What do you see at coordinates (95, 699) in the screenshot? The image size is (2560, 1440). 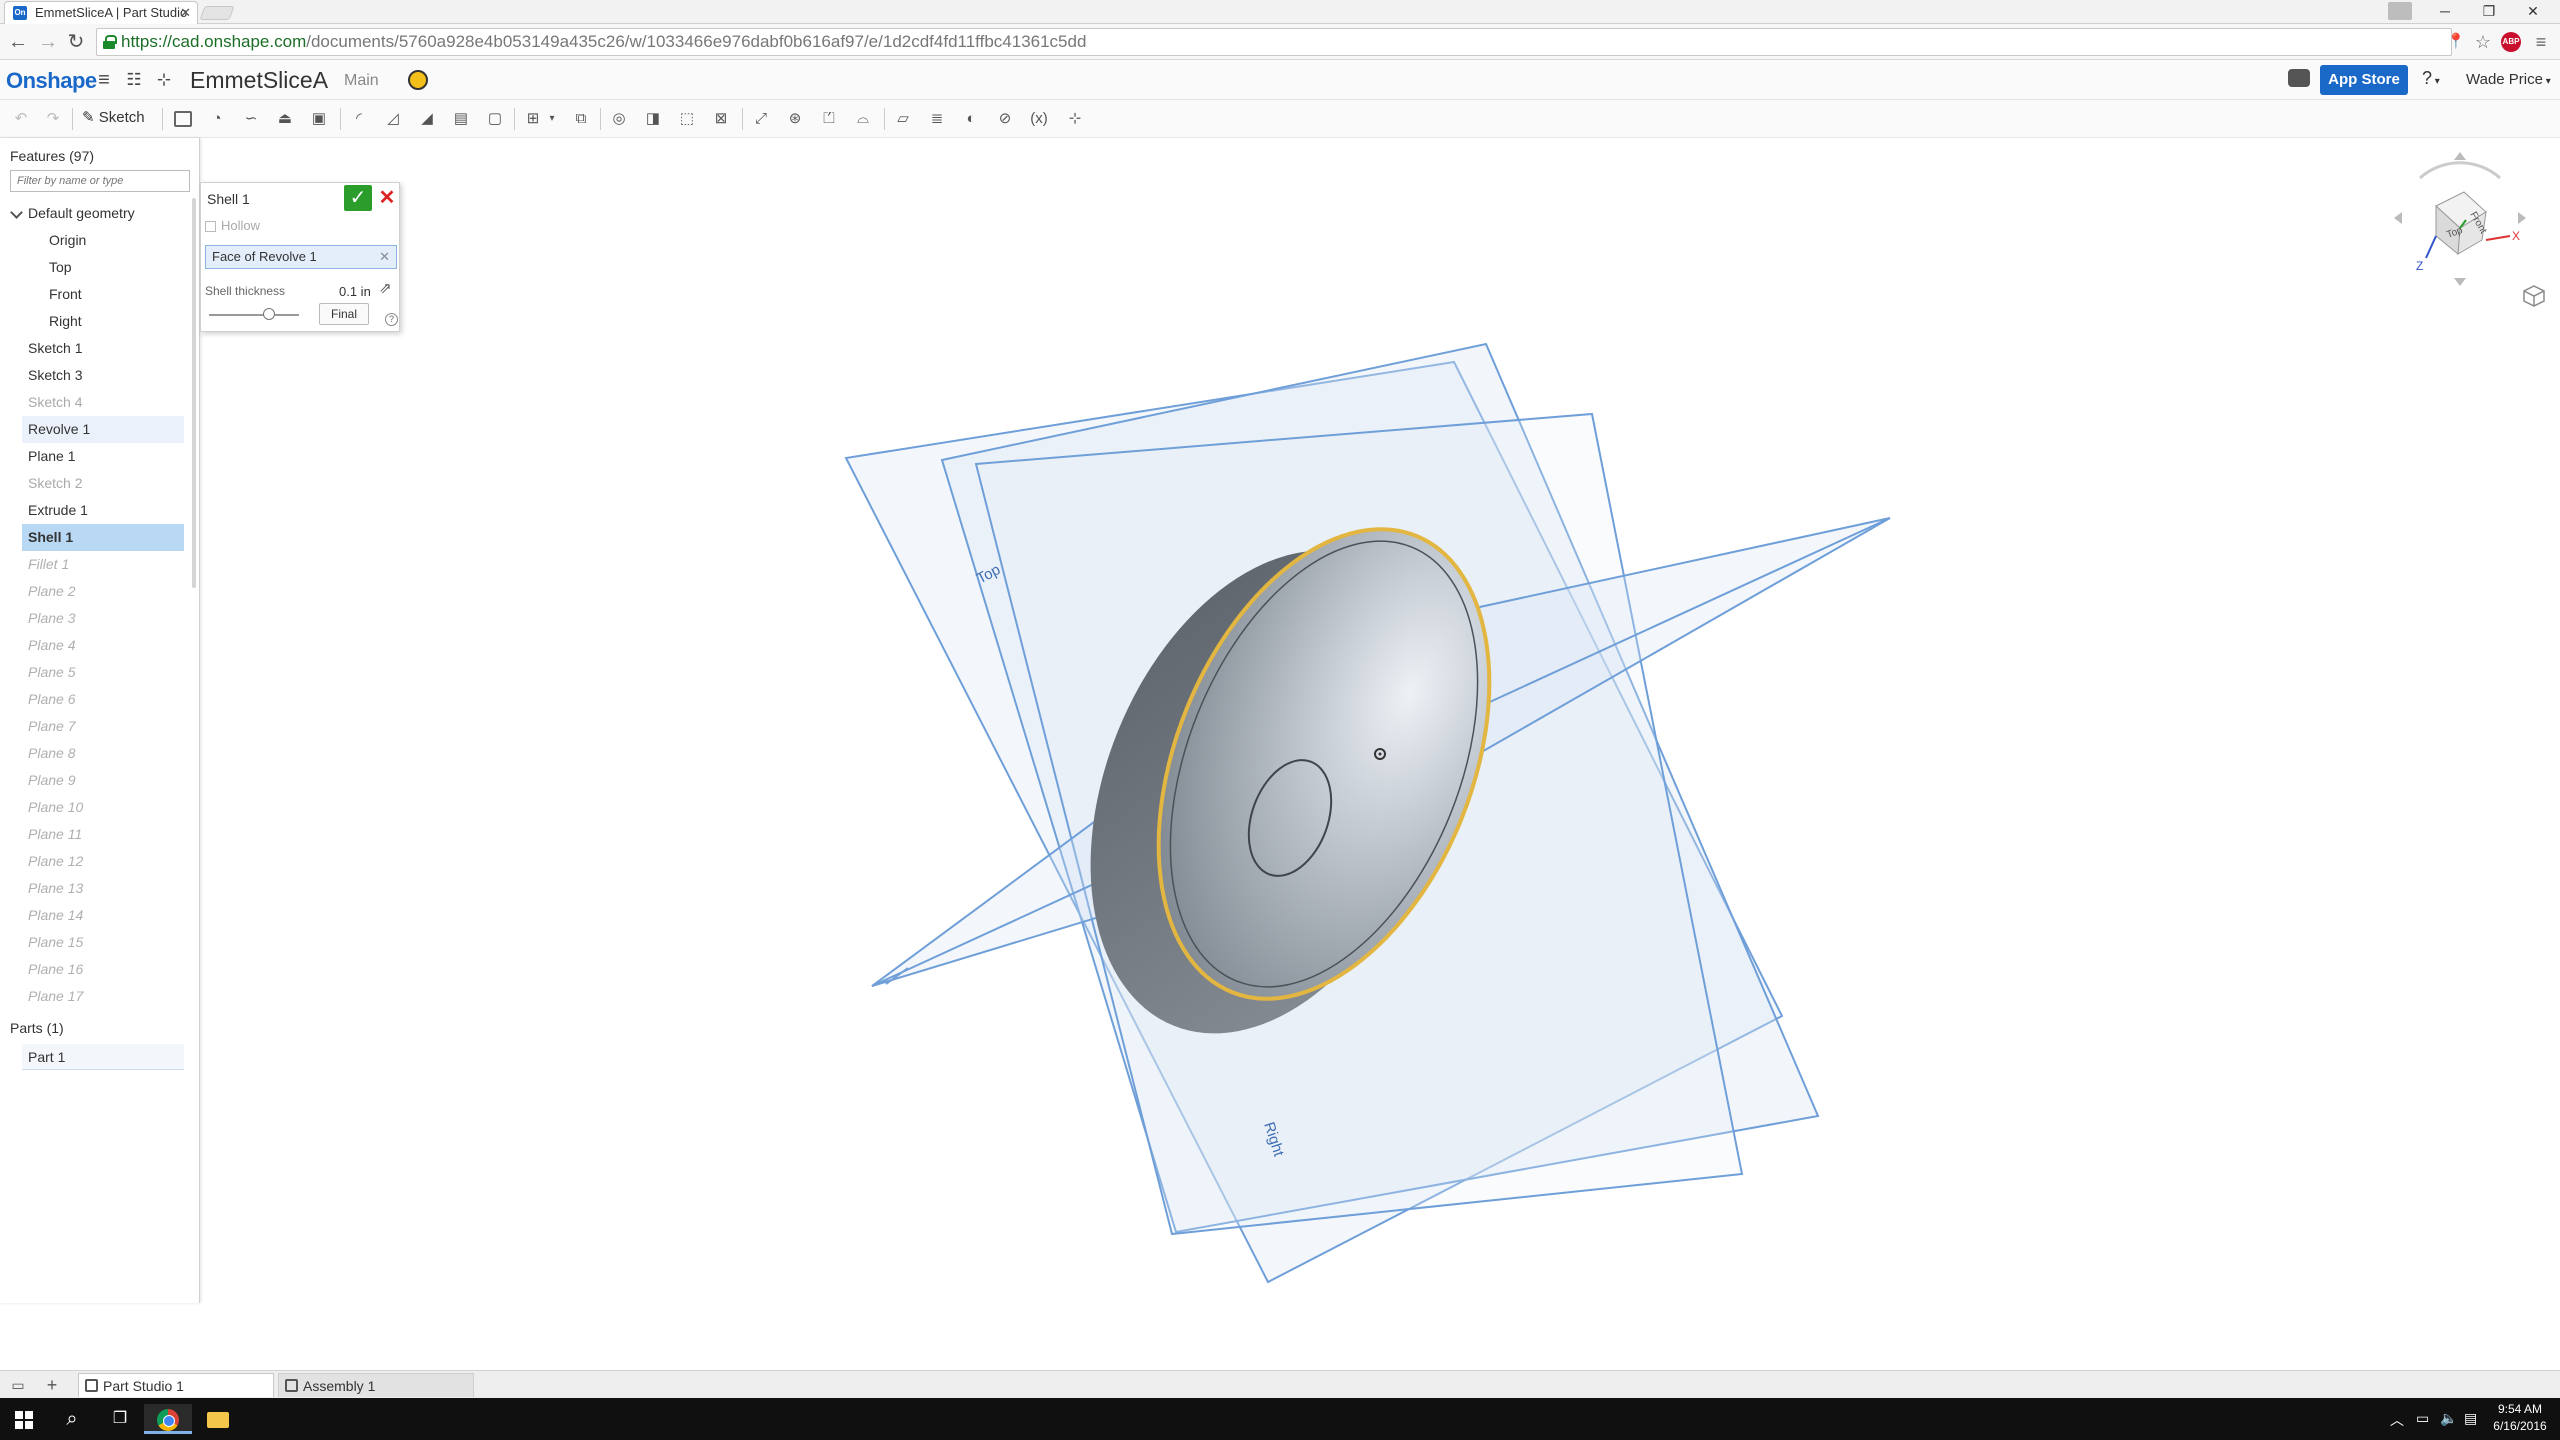 I see `feature-list-item: Plane 6` at bounding box center [95, 699].